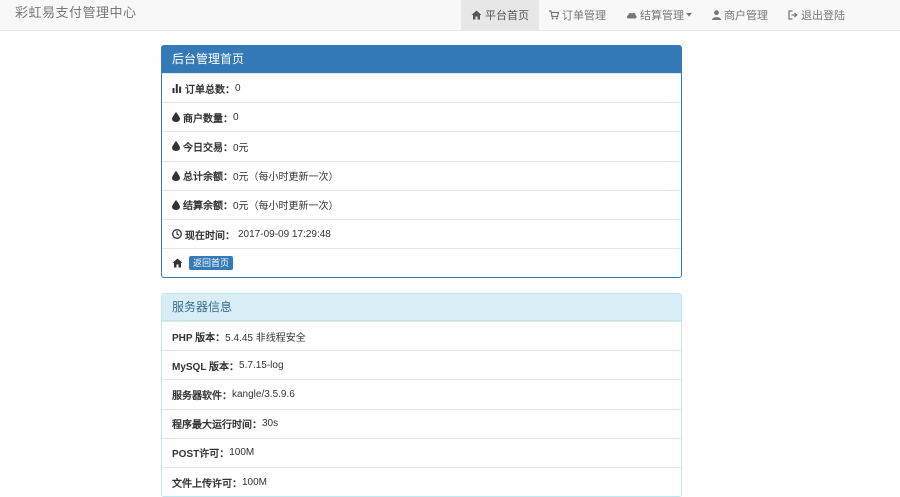 The width and height of the screenshot is (900, 497). What do you see at coordinates (217, 426) in the screenshot?
I see `row-label: 程序最大运行时间：` at bounding box center [217, 426].